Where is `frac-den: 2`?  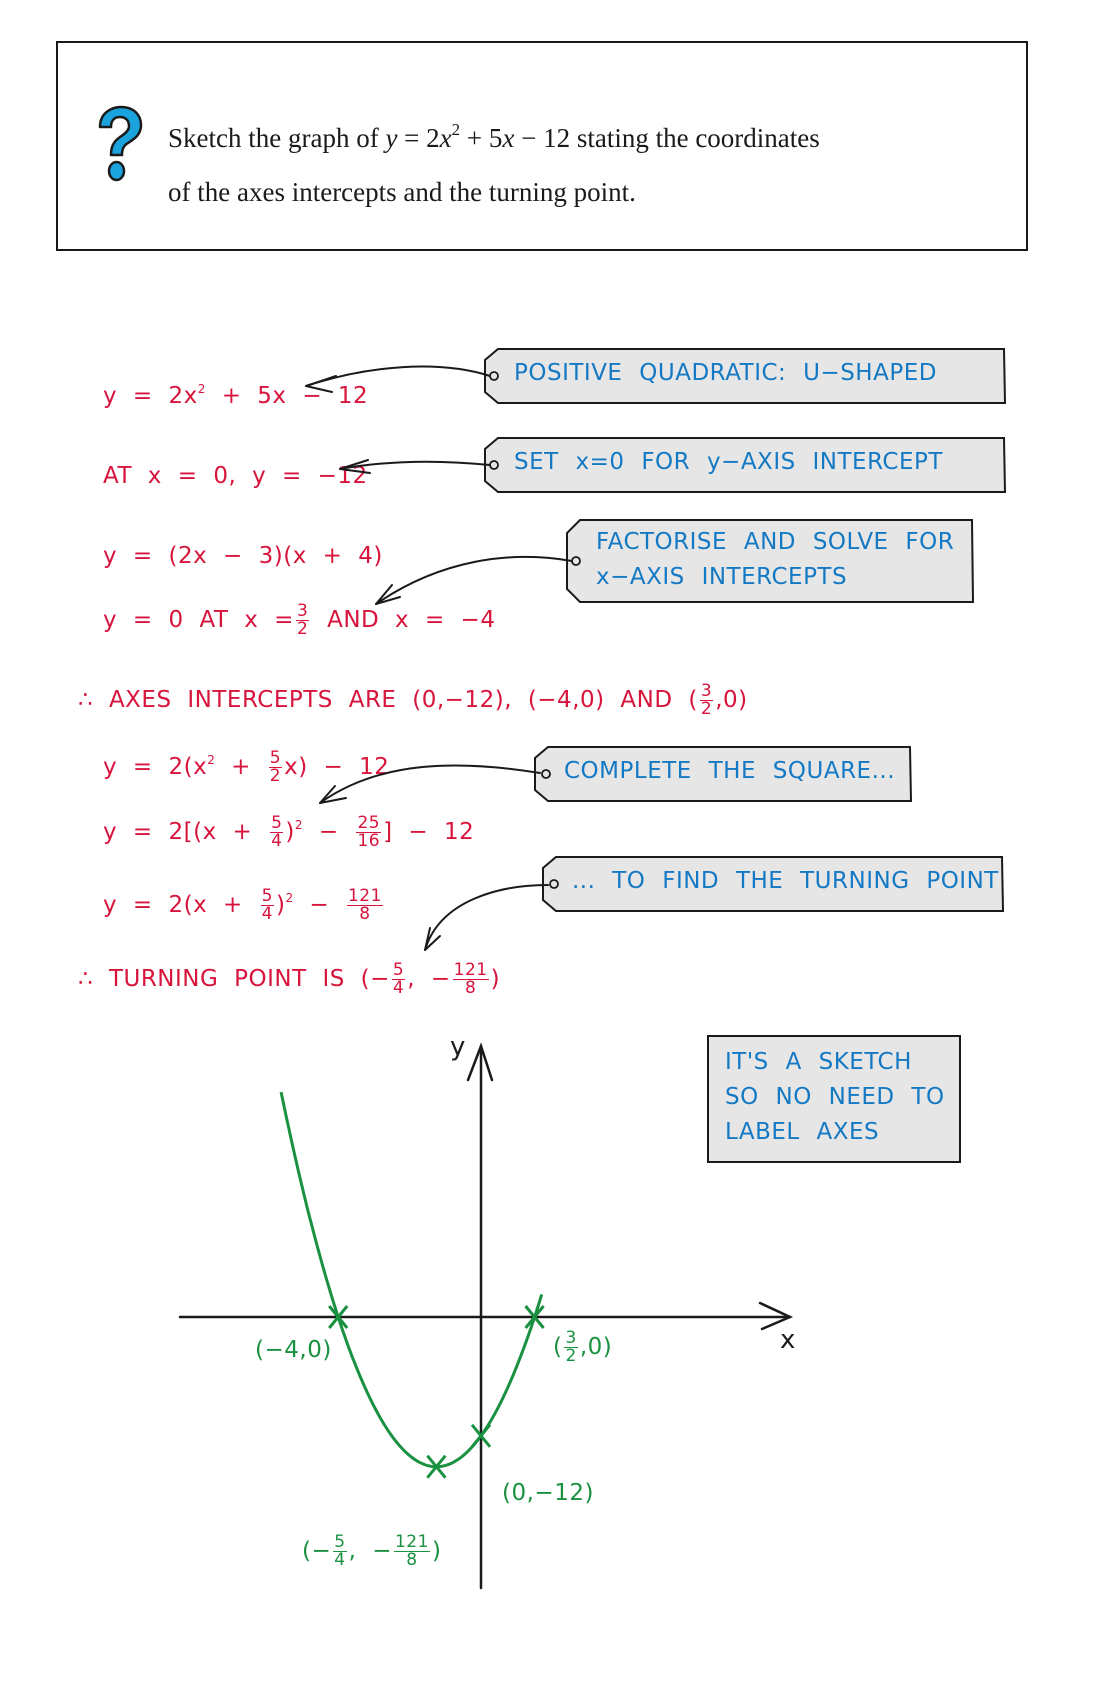
frac-den: 2 is located at coordinates (571, 1356).